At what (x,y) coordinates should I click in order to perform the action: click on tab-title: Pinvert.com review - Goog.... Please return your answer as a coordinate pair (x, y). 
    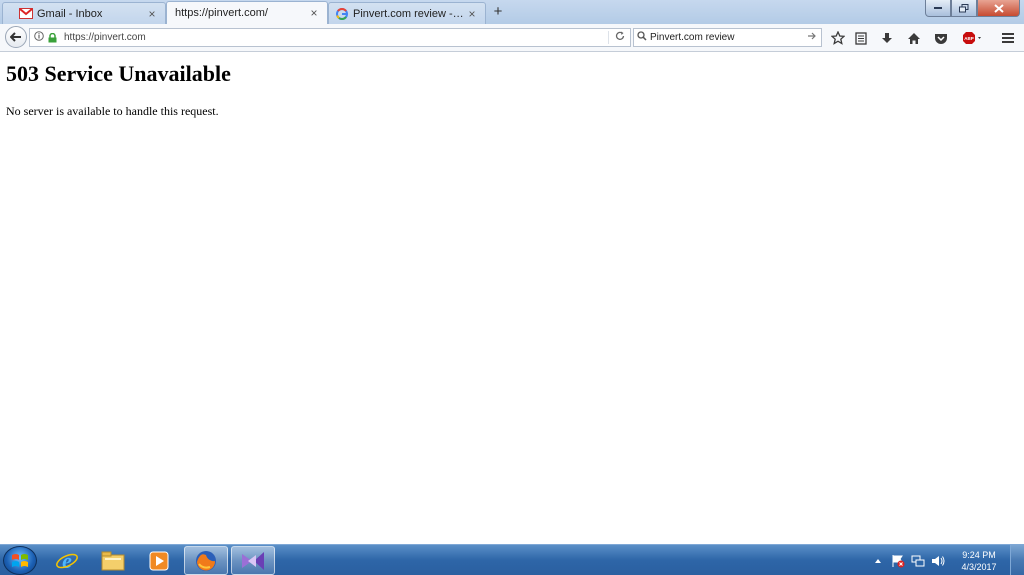
    Looking at the image, I should click on (409, 13).